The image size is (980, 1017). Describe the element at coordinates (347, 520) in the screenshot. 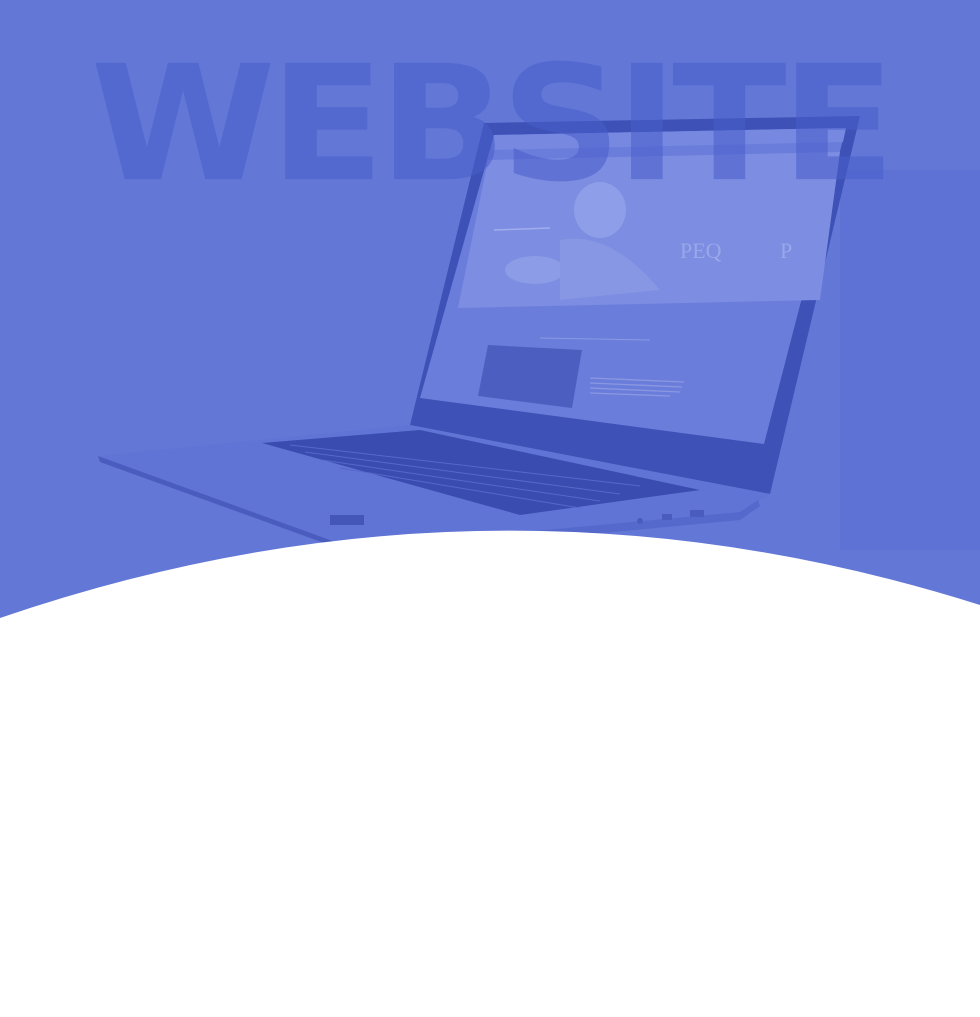

I see `fingerprint-sensor` at that location.